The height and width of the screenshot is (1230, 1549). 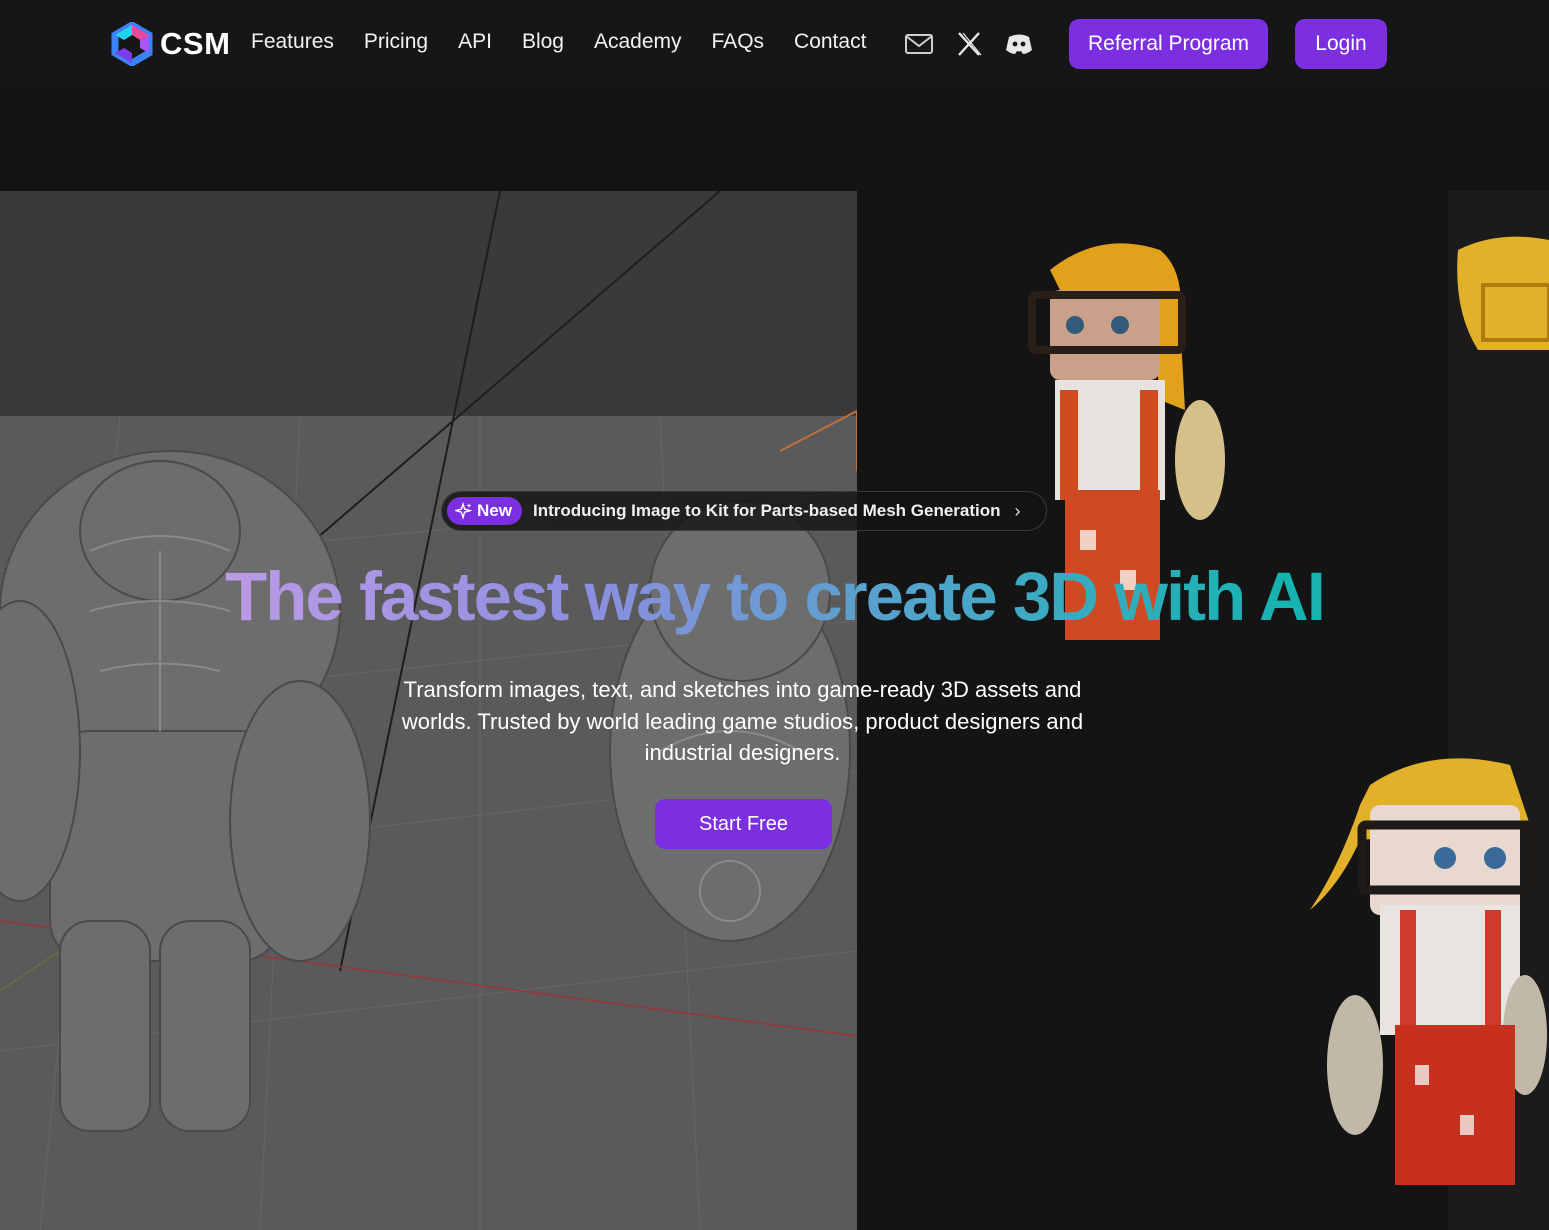 I want to click on discord-icon, so click(x=1019, y=44).